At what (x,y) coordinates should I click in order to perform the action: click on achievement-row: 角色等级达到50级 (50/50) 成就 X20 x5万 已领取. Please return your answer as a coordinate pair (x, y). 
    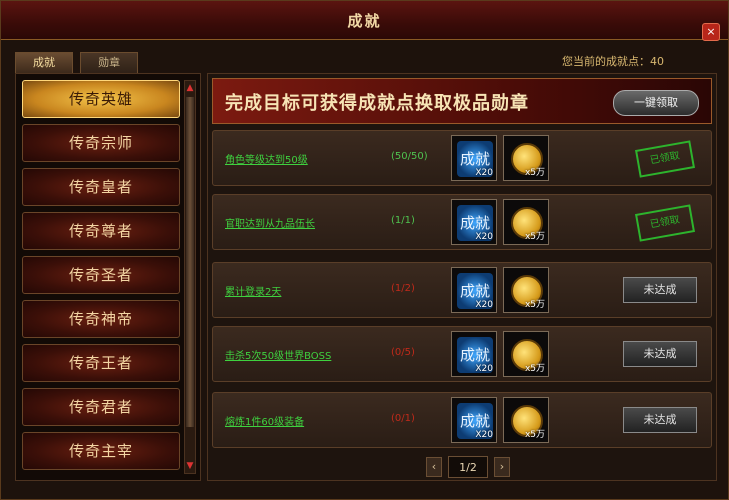
    Looking at the image, I should click on (462, 158).